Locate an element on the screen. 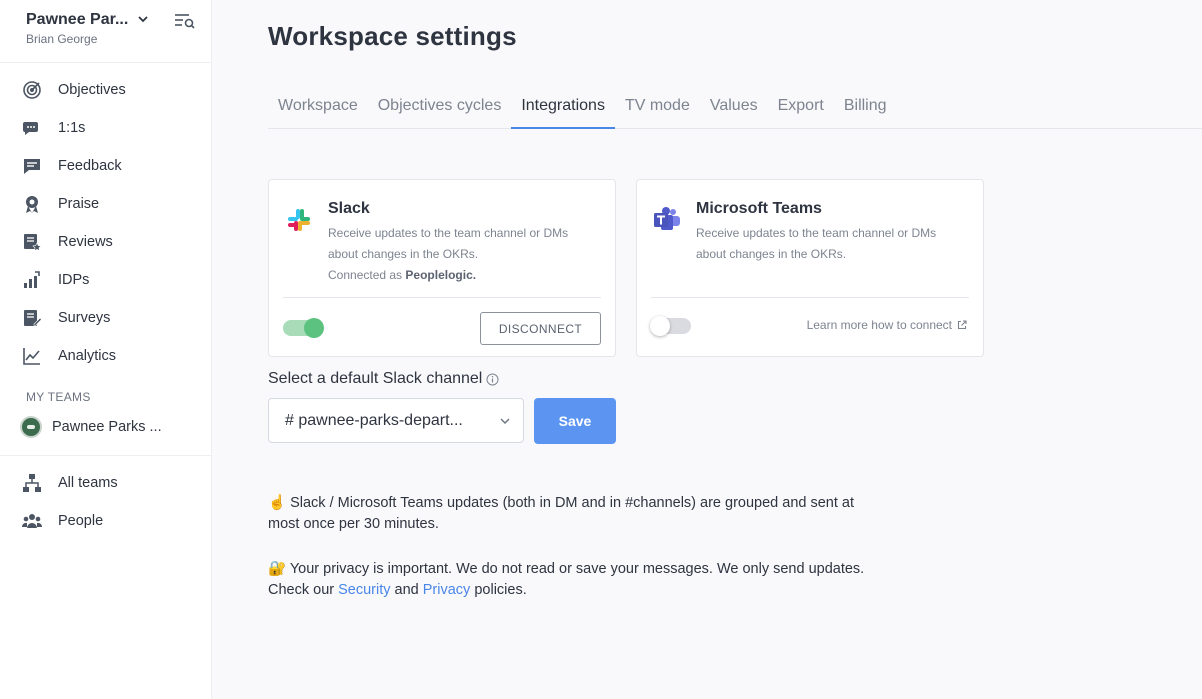 The height and width of the screenshot is (699, 1202). teams-toggle is located at coordinates (670, 326).